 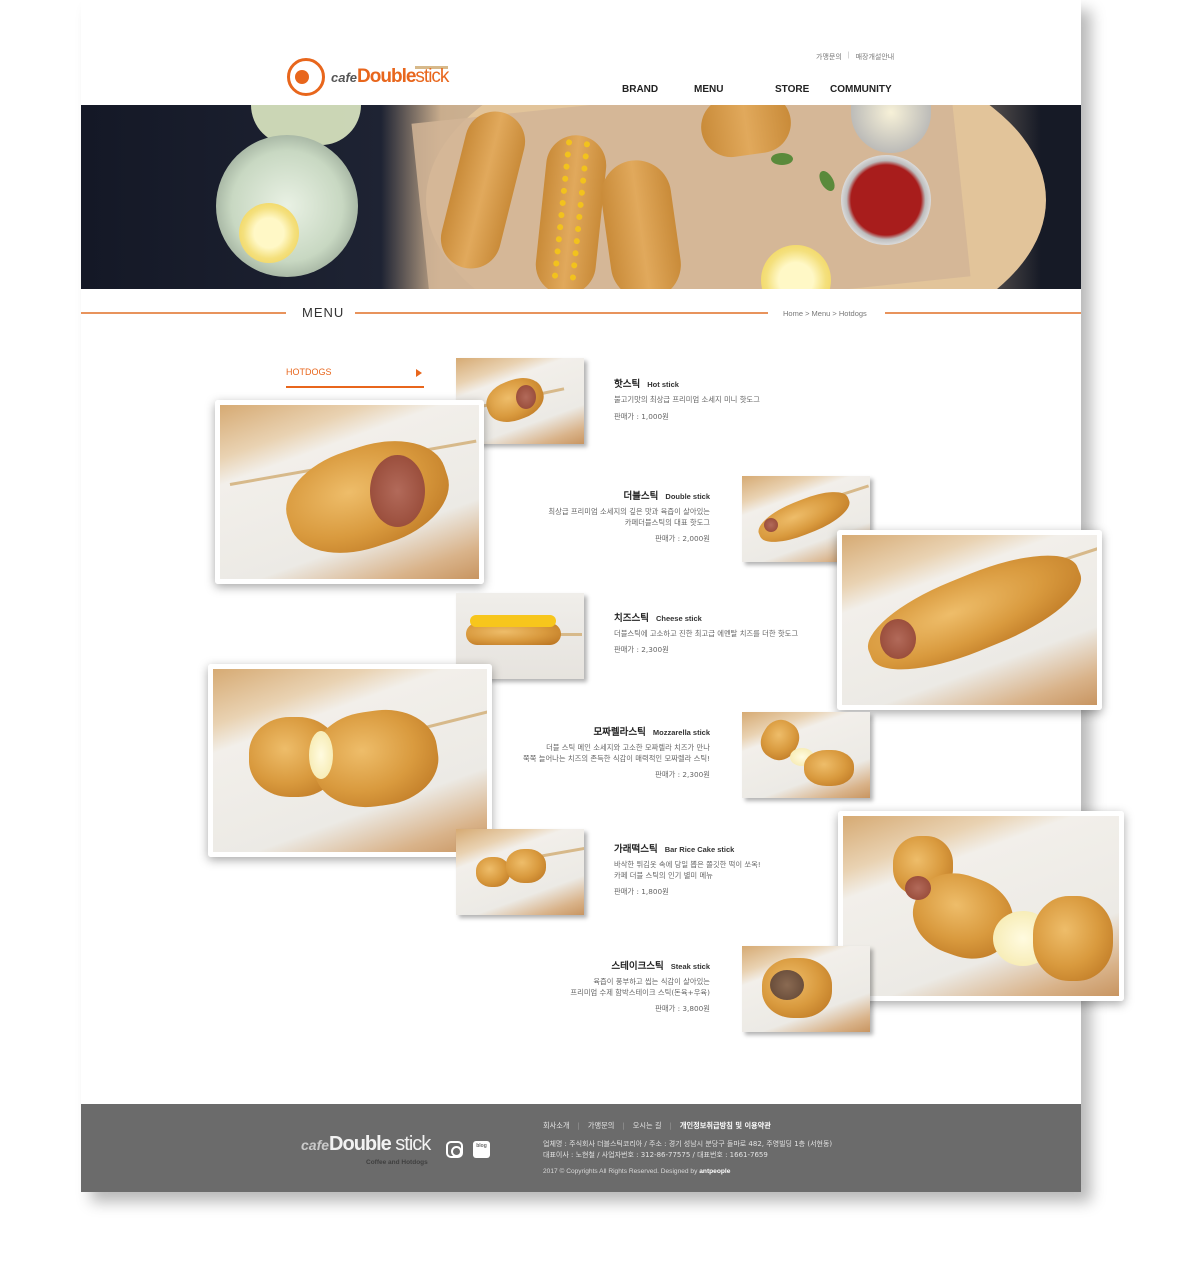 I want to click on desc-line: 불고기맛의 최상급 프리미엄 소세지 미니 핫도그, so click(x=687, y=399).